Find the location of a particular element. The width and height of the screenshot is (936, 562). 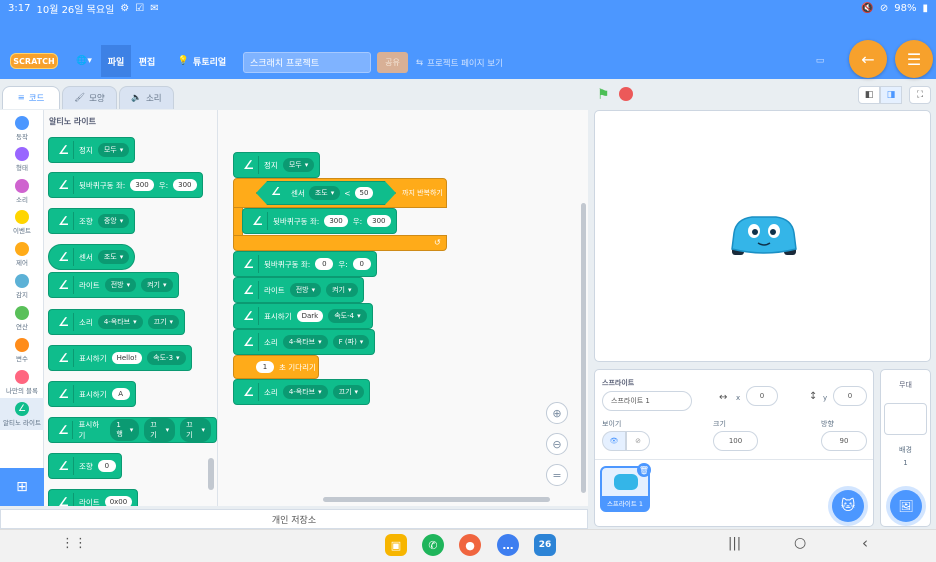

folder-icon: ▭ is located at coordinates (820, 61).